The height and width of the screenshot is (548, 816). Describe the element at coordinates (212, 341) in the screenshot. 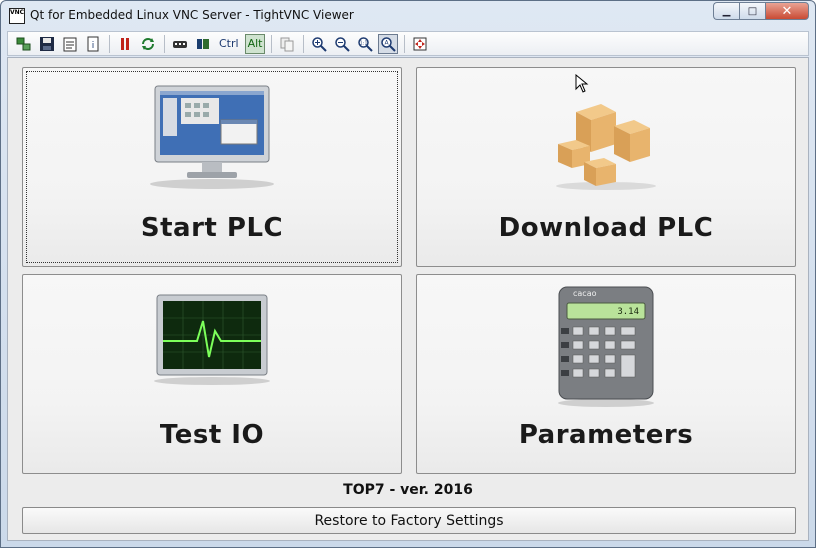

I see `oscilloscope-icon` at that location.